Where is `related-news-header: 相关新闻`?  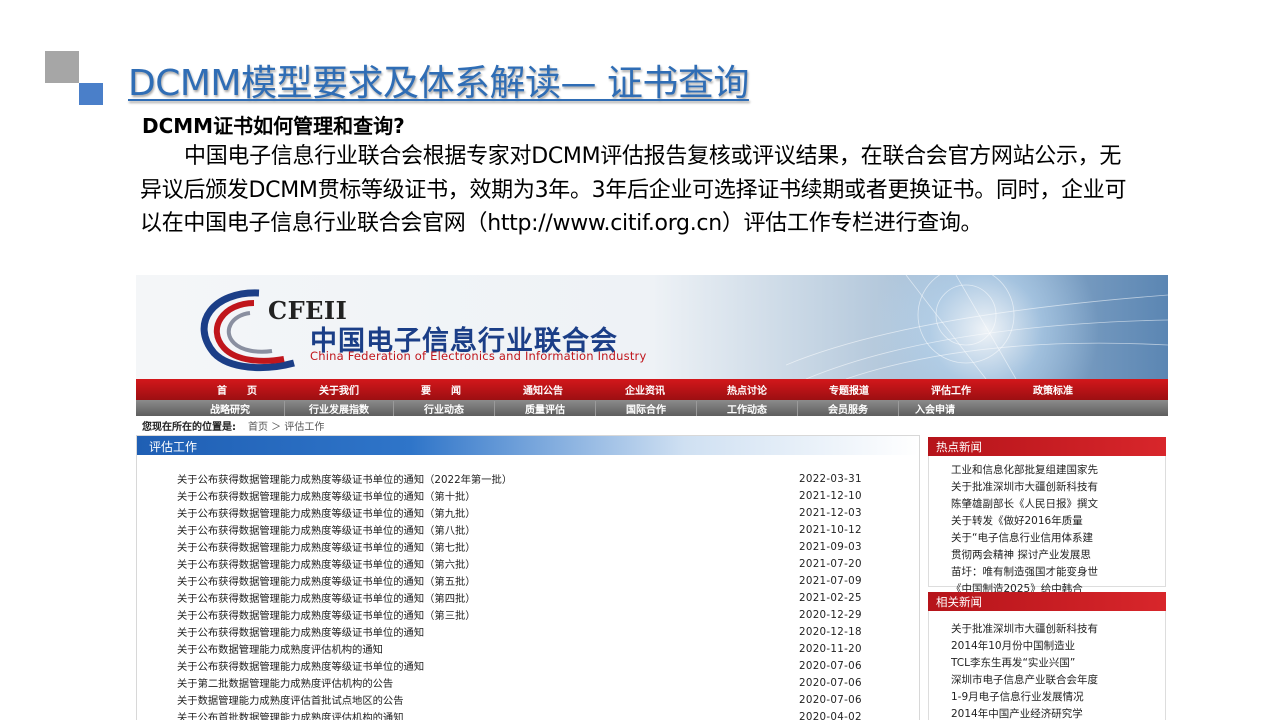
related-news-header: 相关新闻 is located at coordinates (1047, 601).